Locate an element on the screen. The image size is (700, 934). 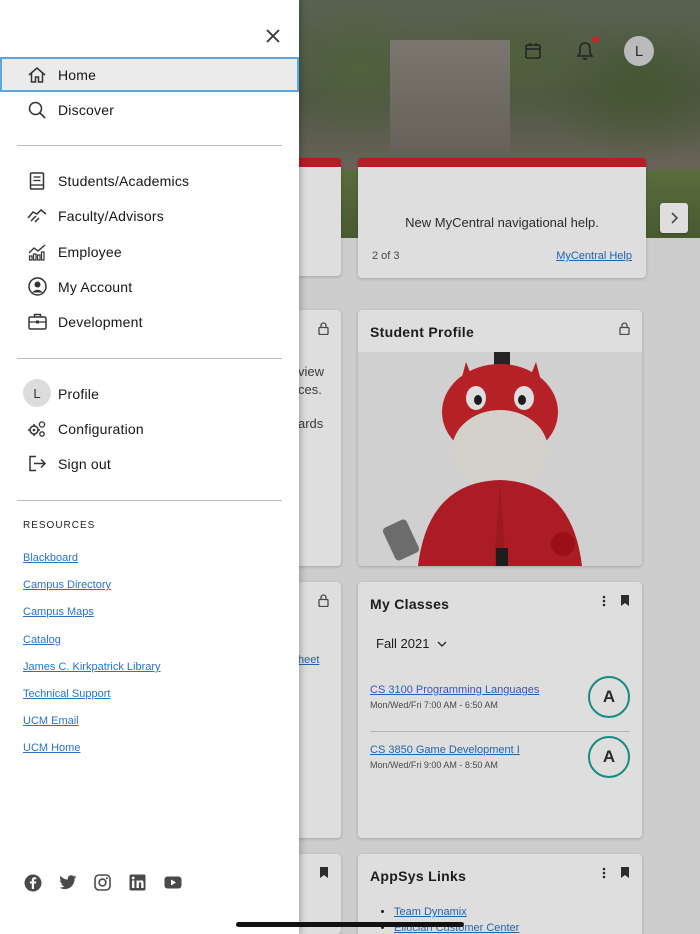
nav-label: My Account is located at coordinates (95, 286).